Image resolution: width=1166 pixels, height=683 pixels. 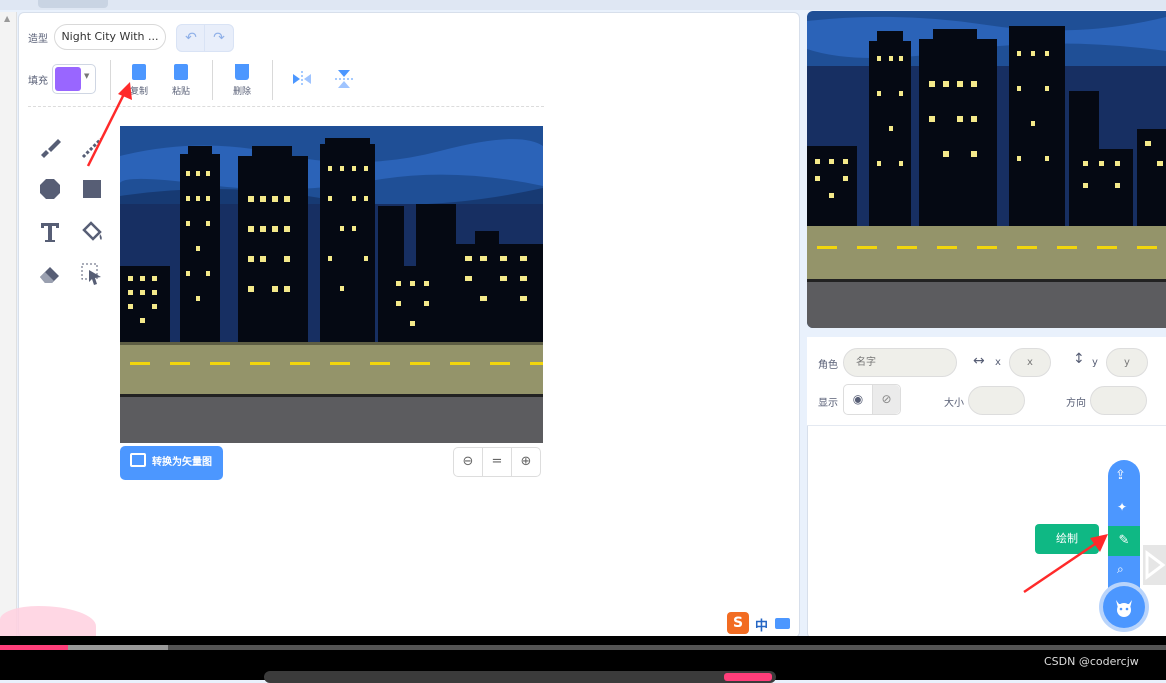 What do you see at coordinates (996, 400) in the screenshot?
I see `size-input` at bounding box center [996, 400].